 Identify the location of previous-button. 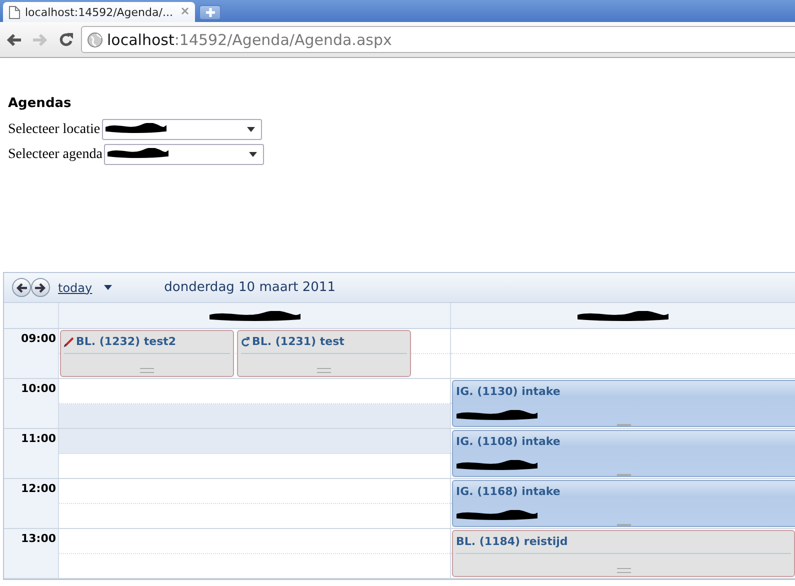
(21, 287).